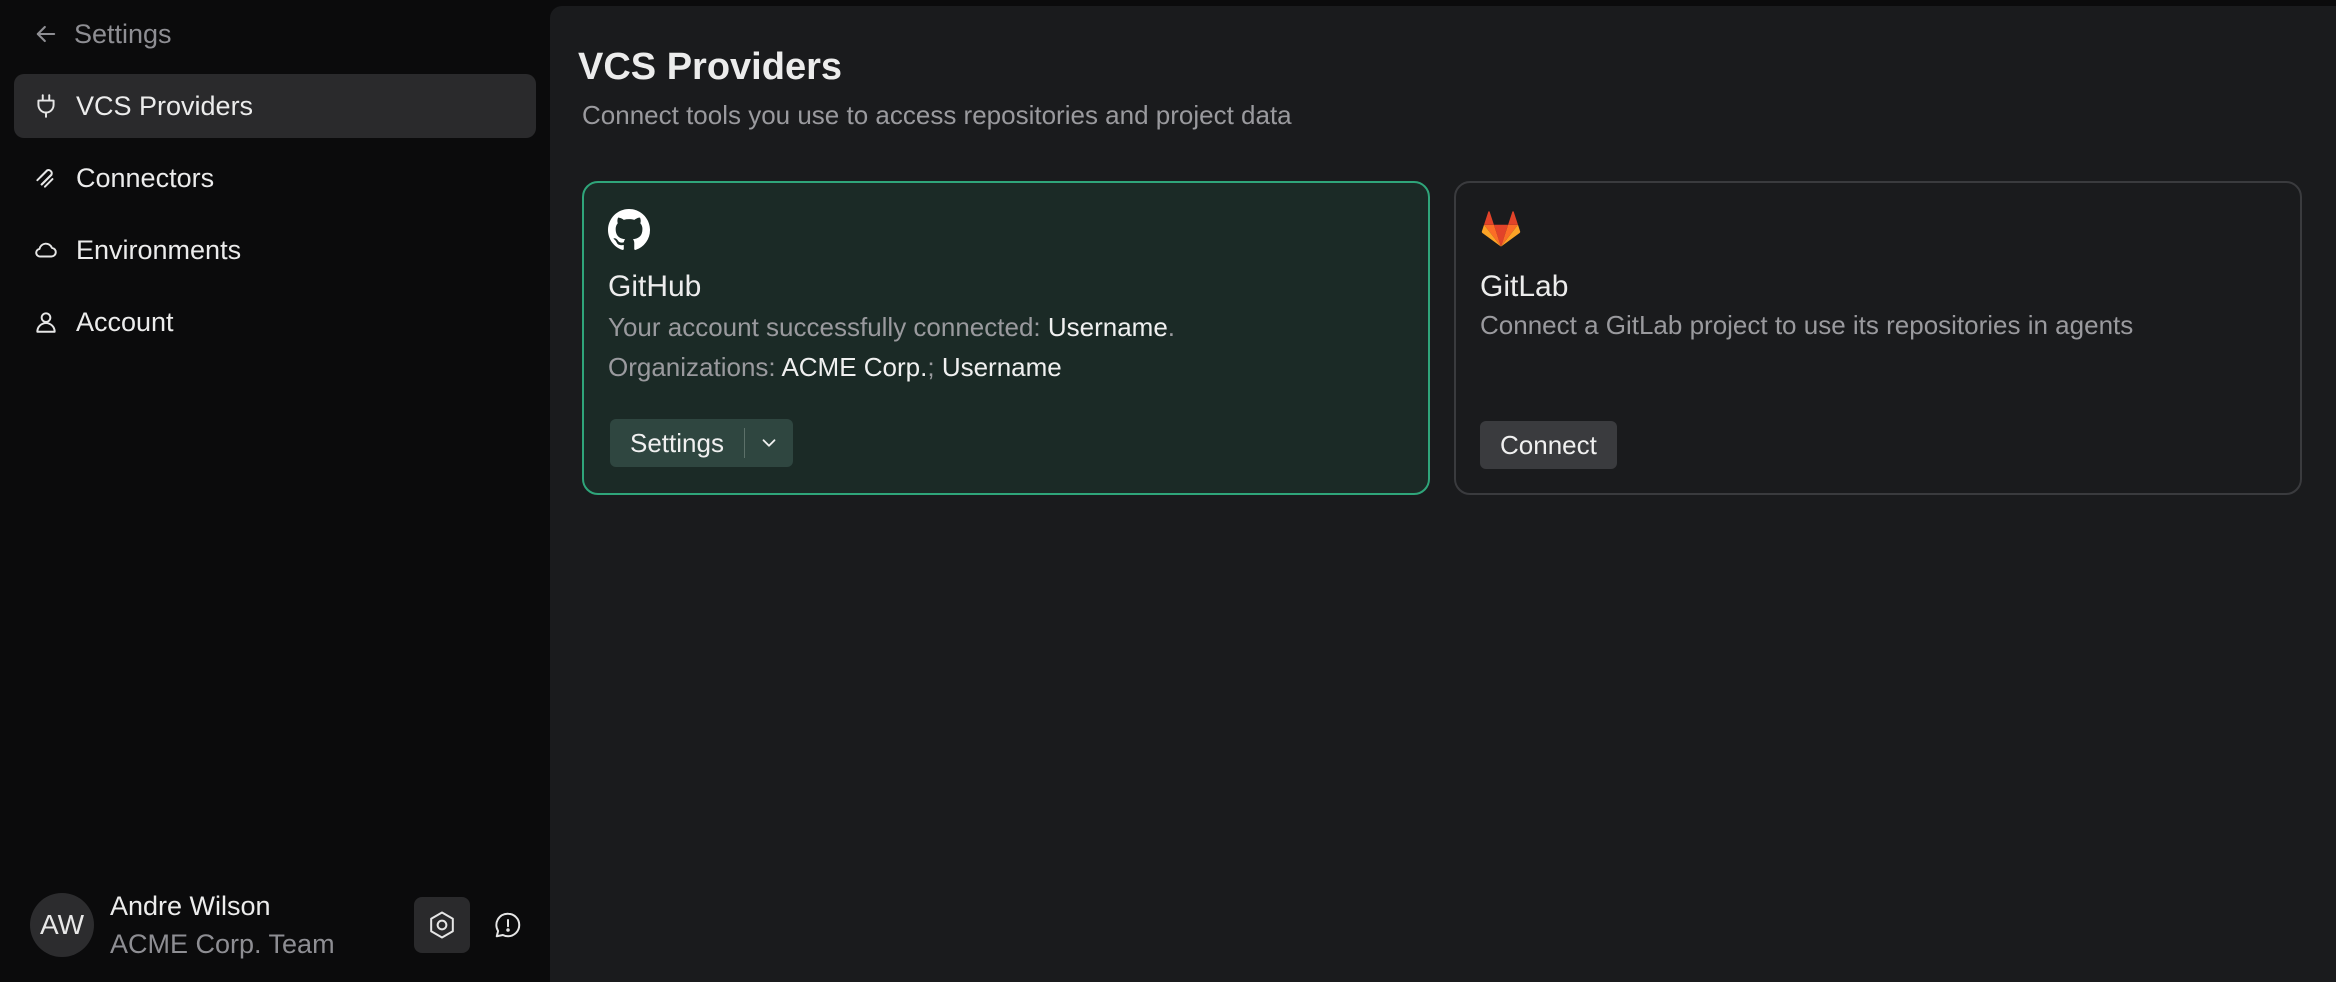 The width and height of the screenshot is (2336, 982). What do you see at coordinates (710, 67) in the screenshot?
I see `page-title: VCS Providers` at bounding box center [710, 67].